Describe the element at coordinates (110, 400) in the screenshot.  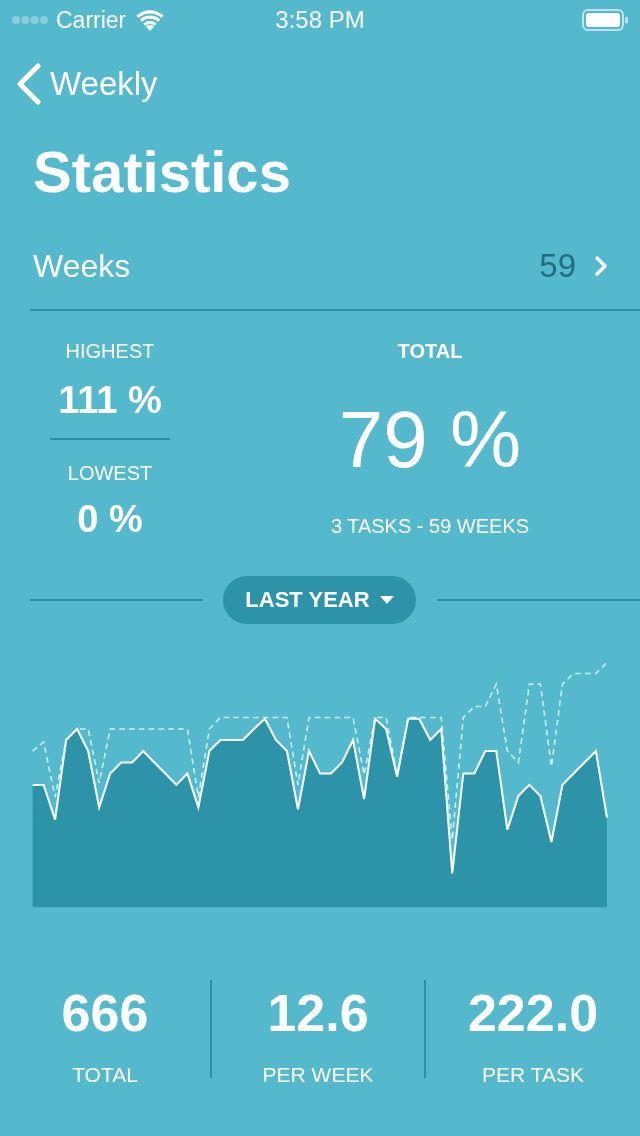
I see `highest-value: 111 %` at that location.